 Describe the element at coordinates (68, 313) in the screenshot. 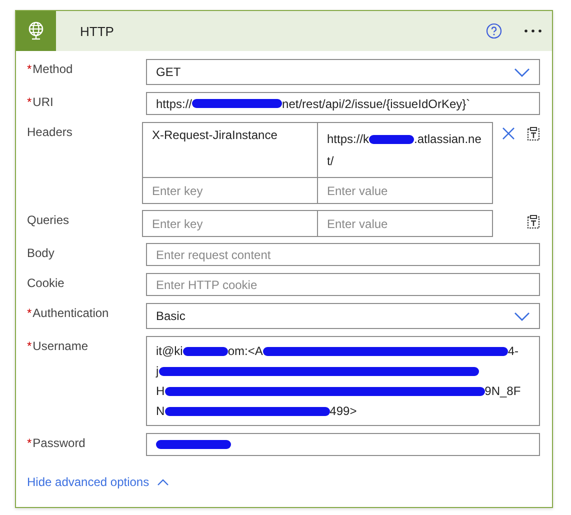

I see `field-label: *Authentication` at that location.